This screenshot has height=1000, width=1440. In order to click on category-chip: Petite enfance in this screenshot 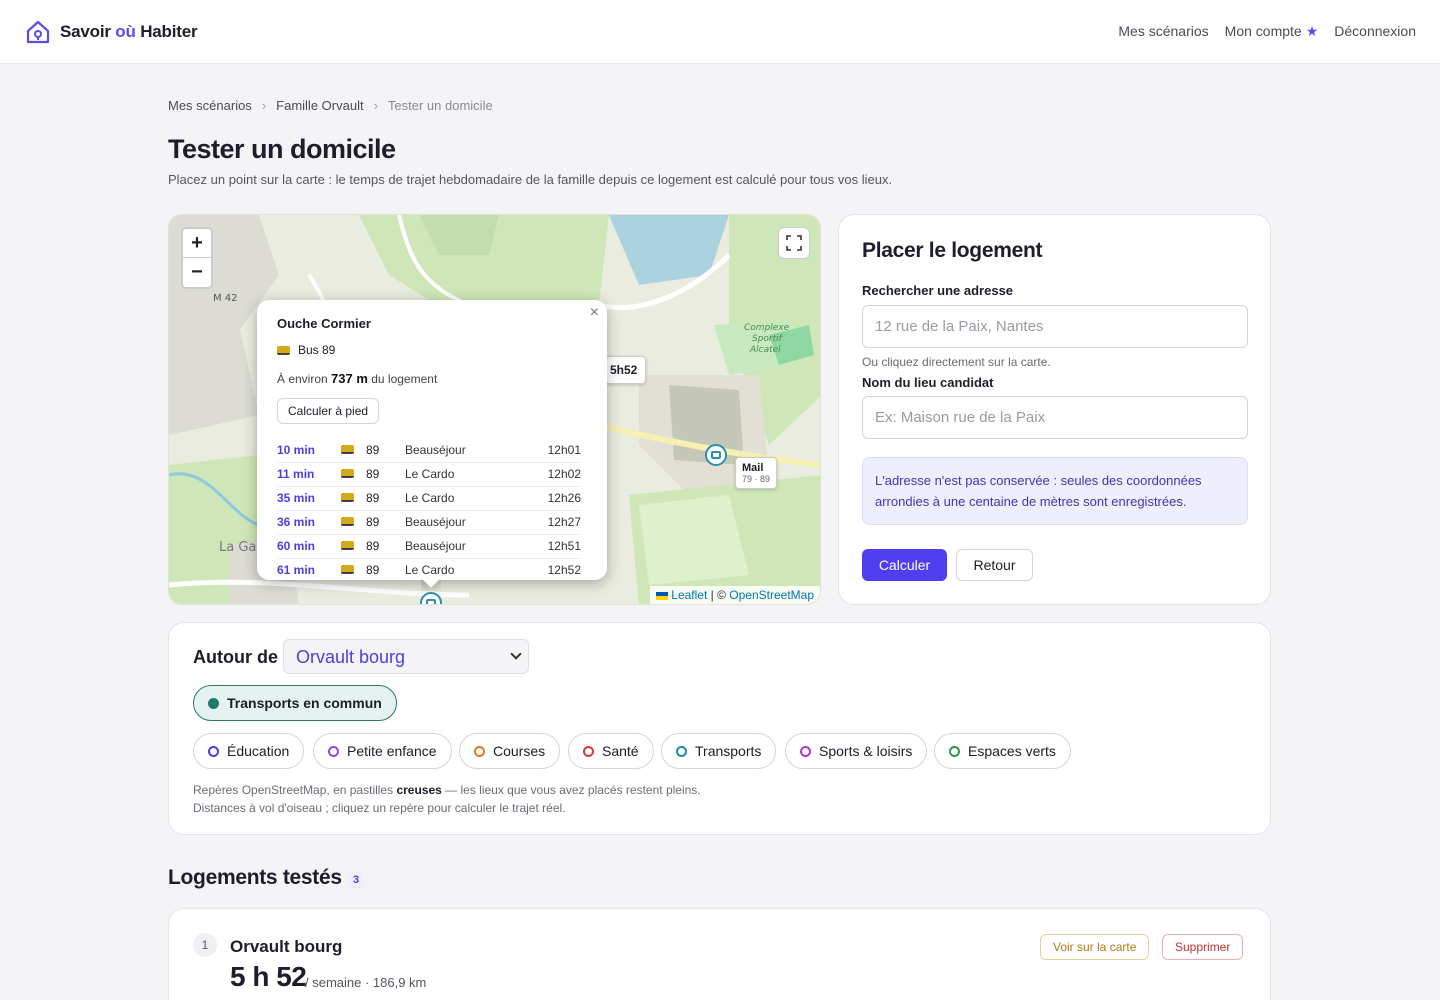, I will do `click(382, 751)`.